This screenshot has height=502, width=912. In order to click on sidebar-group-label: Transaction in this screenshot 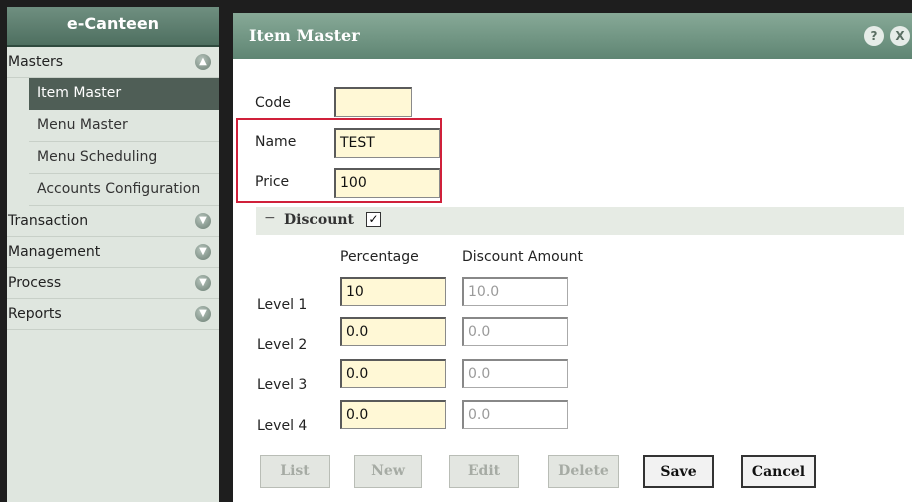, I will do `click(48, 221)`.